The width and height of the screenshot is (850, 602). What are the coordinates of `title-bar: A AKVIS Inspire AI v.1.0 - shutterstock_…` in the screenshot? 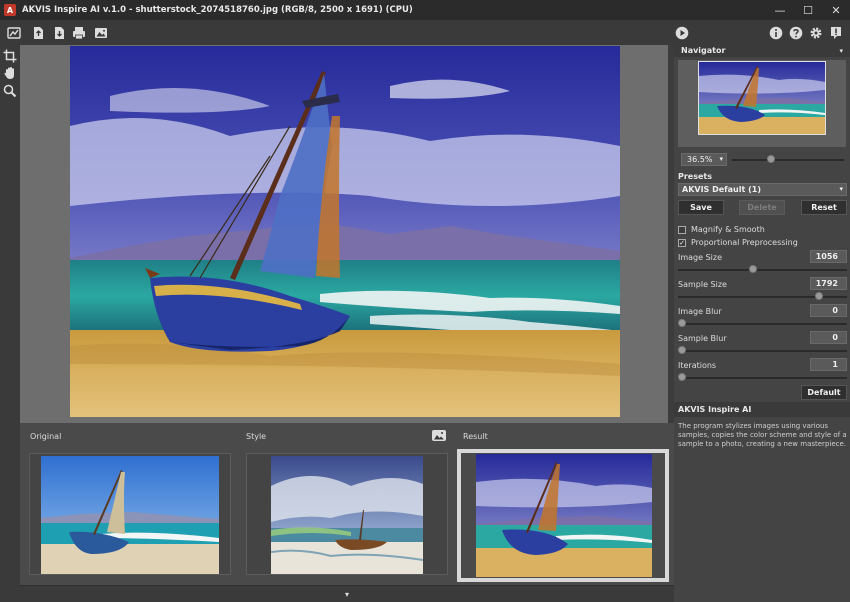 It's located at (425, 10).